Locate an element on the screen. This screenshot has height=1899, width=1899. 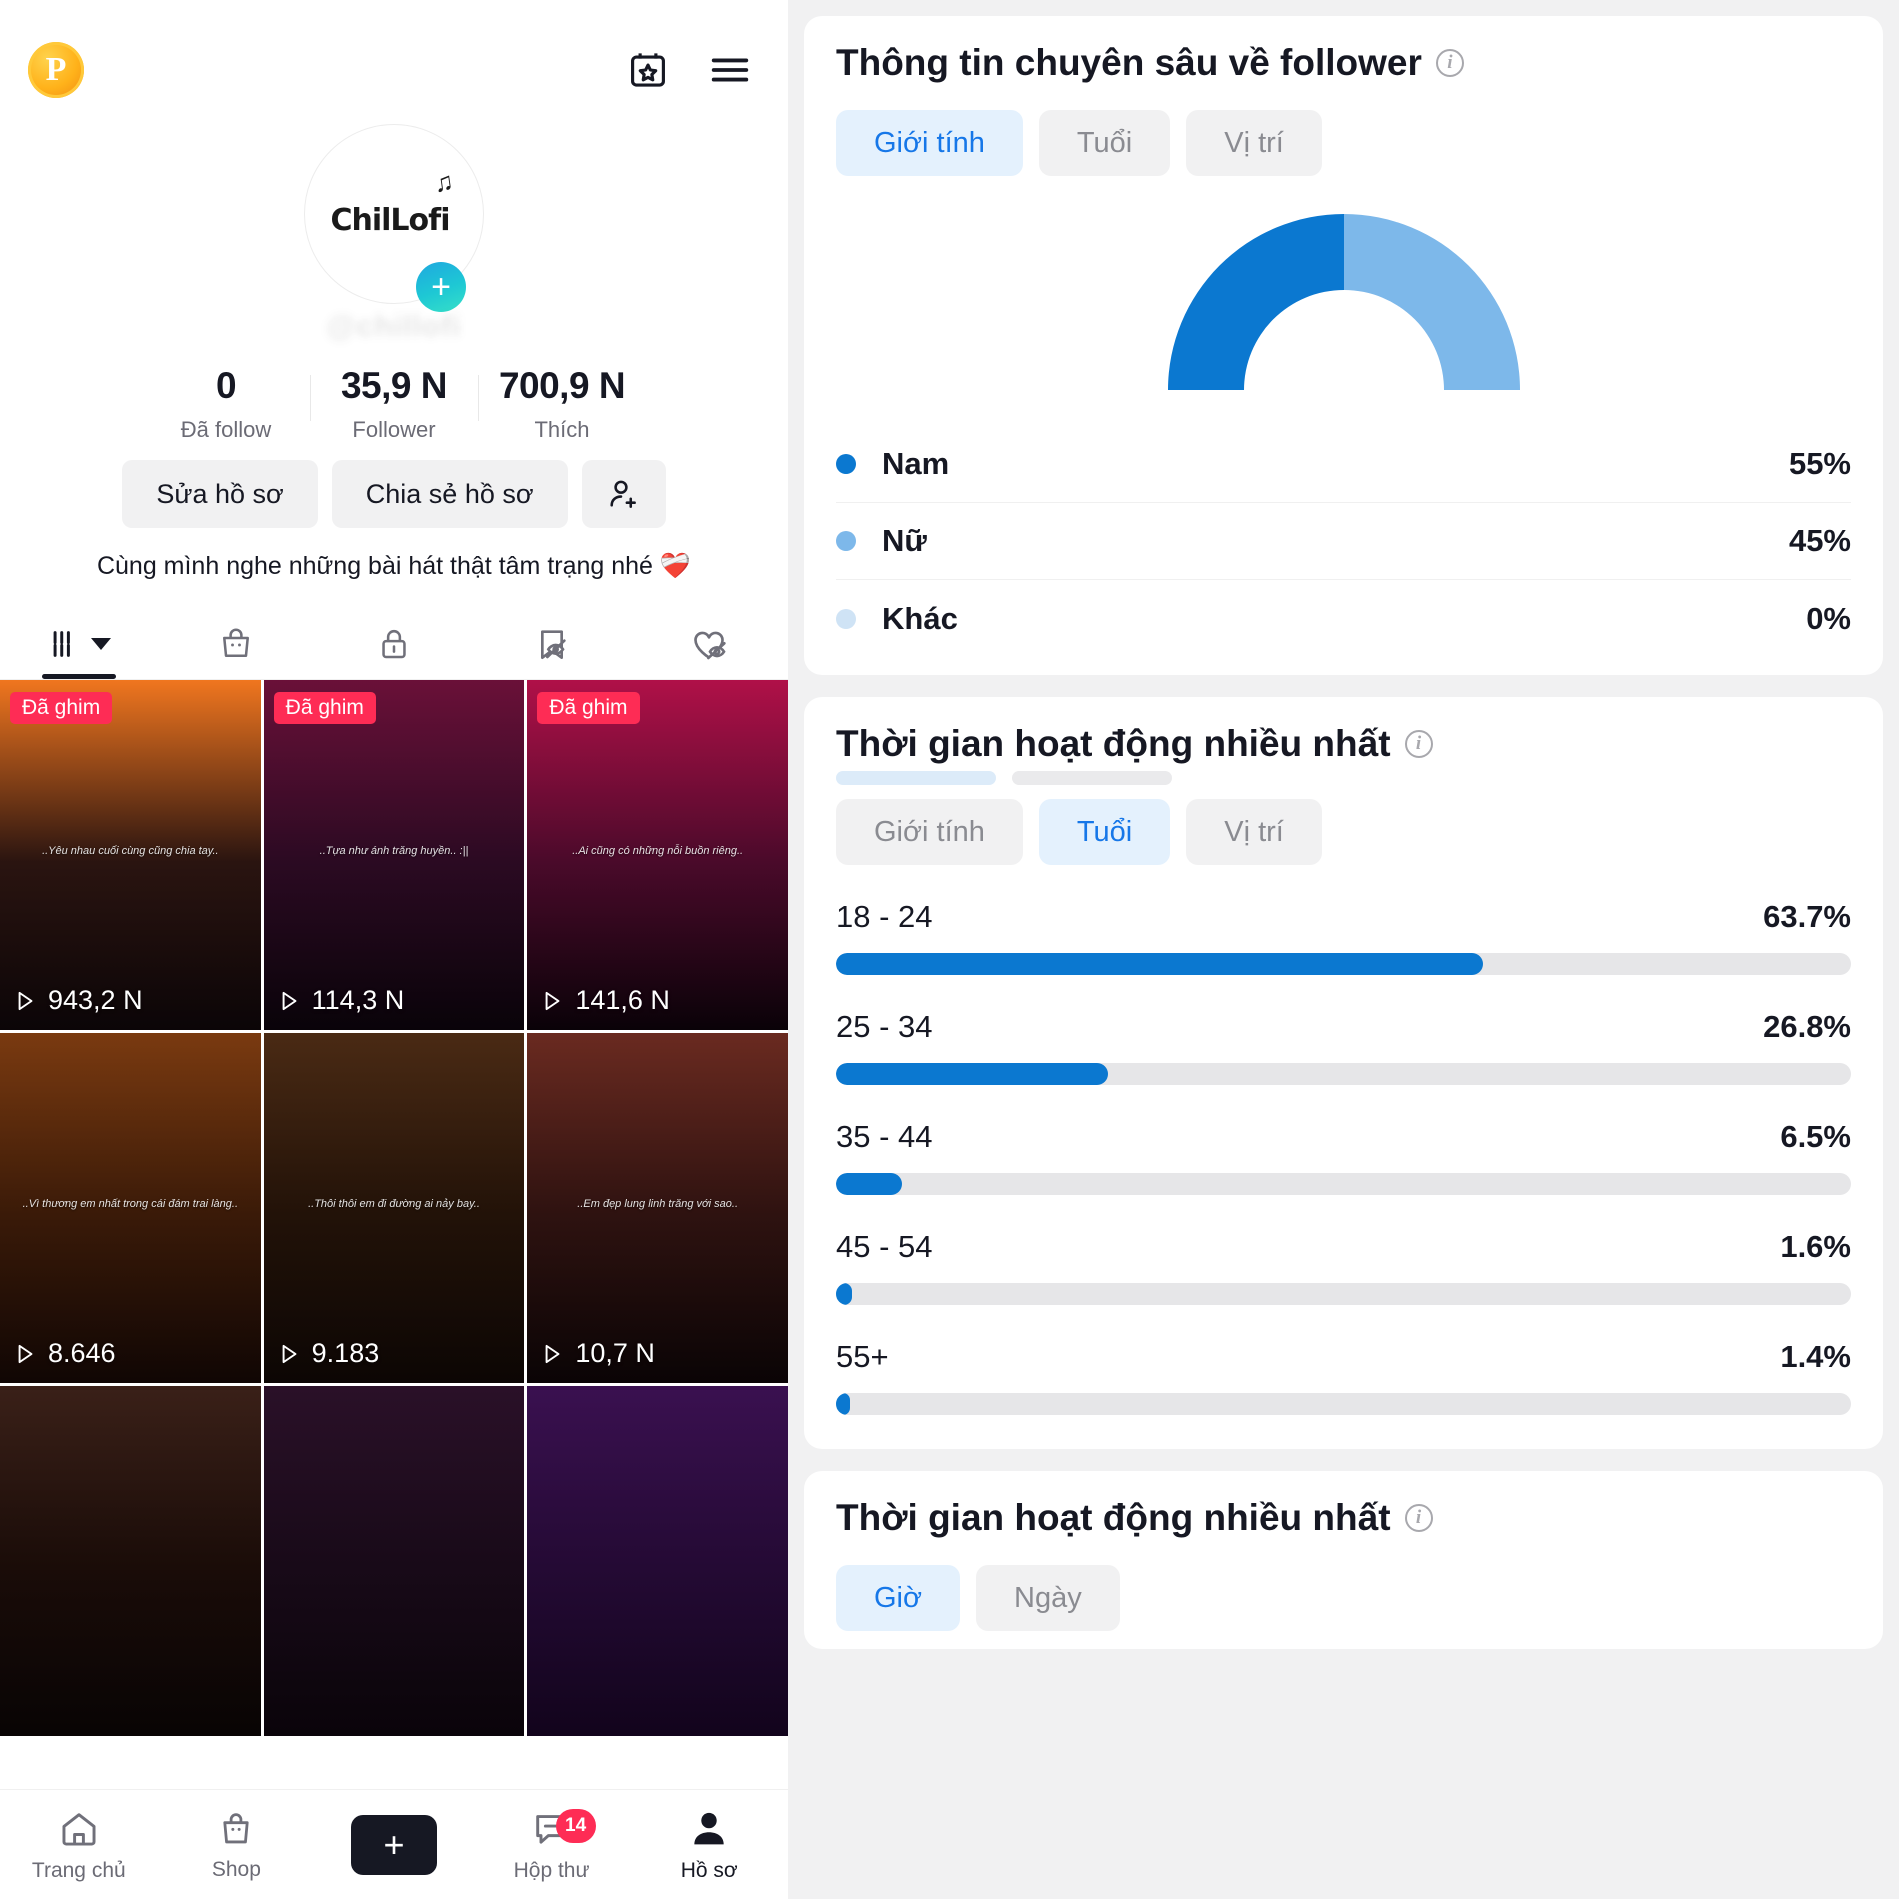
age-bar-header: 25 - 34 26.8% is located at coordinates (1343, 1027).